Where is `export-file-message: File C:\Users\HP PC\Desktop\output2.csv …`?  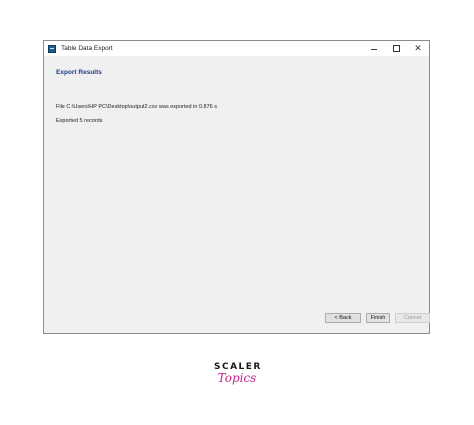 export-file-message: File C:\Users\HP PC\Desktop\output2.csv … is located at coordinates (136, 107).